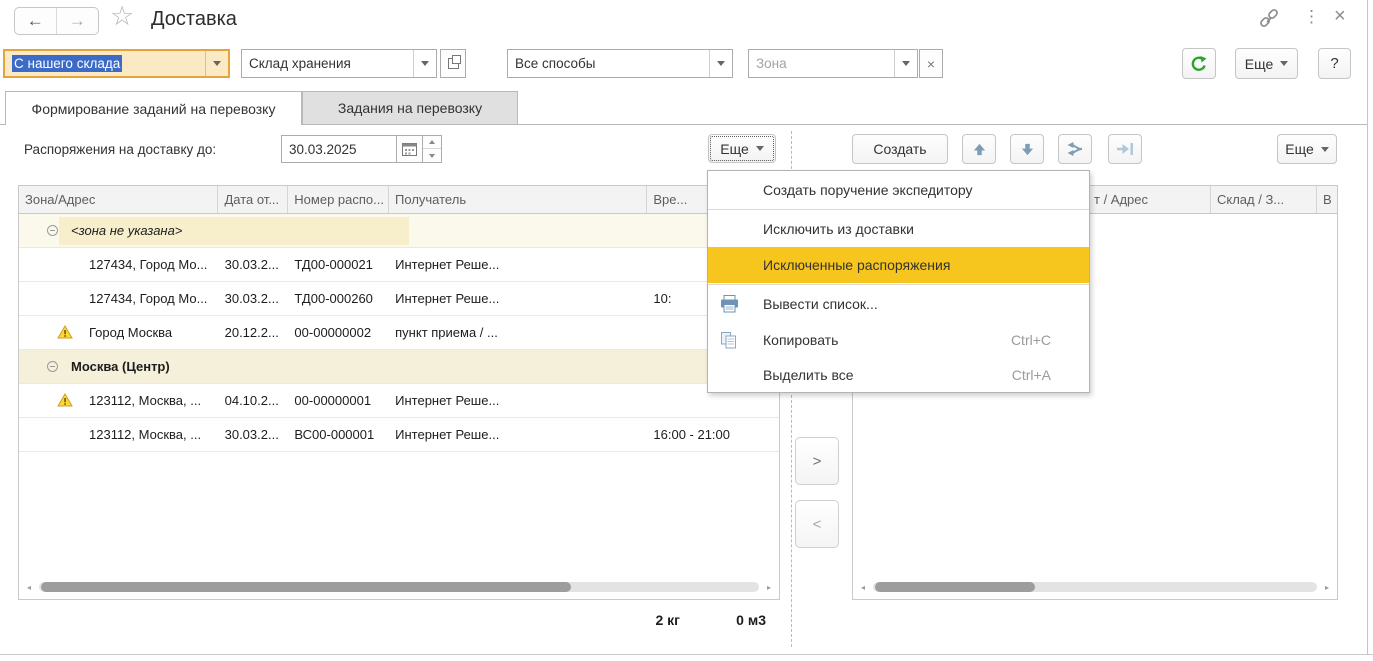  Describe the element at coordinates (979, 149) in the screenshot. I see `move-up-button` at that location.